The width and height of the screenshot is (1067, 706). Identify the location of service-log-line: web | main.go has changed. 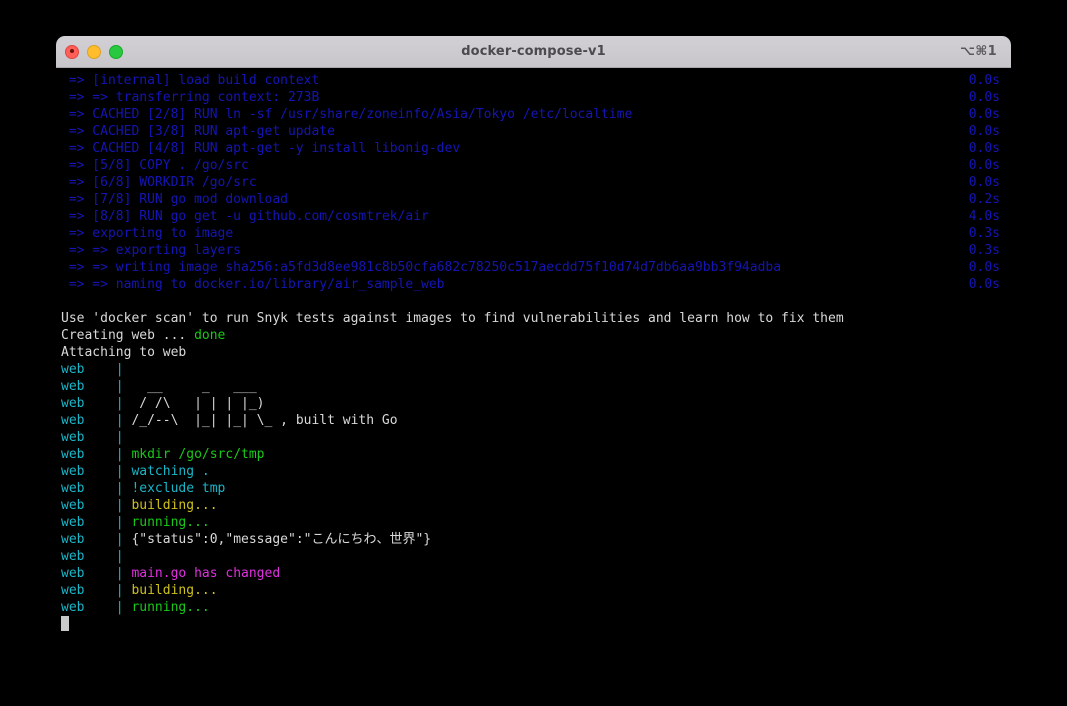
(536, 573).